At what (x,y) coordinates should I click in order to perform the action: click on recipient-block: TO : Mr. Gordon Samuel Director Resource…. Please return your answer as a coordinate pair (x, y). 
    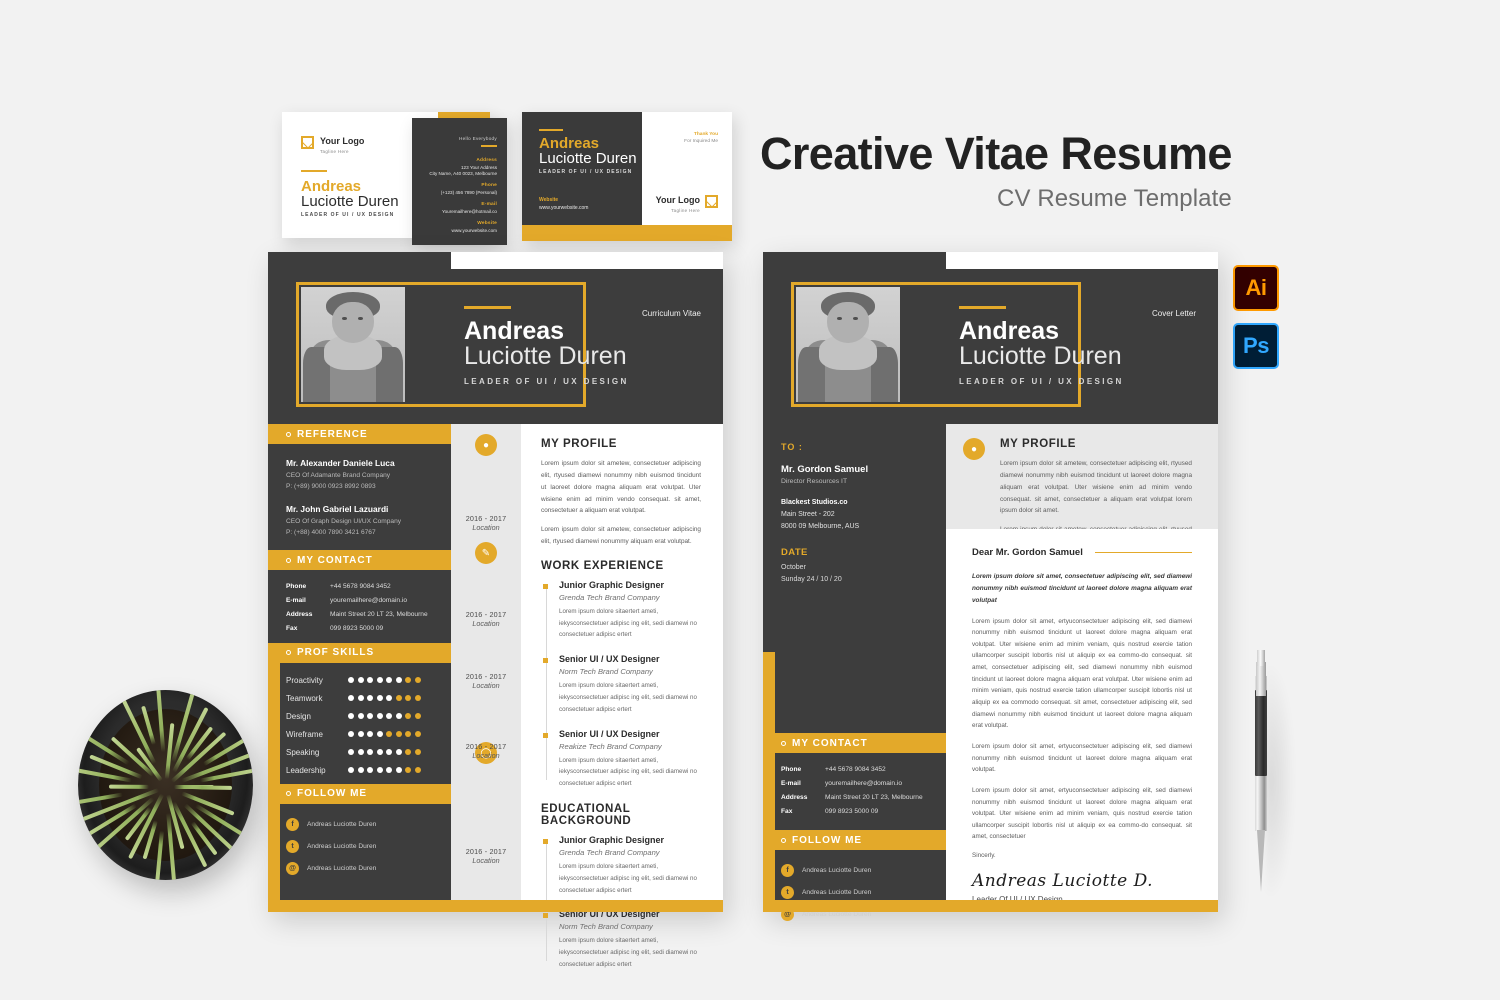
    Looking at the image, I should click on (854, 478).